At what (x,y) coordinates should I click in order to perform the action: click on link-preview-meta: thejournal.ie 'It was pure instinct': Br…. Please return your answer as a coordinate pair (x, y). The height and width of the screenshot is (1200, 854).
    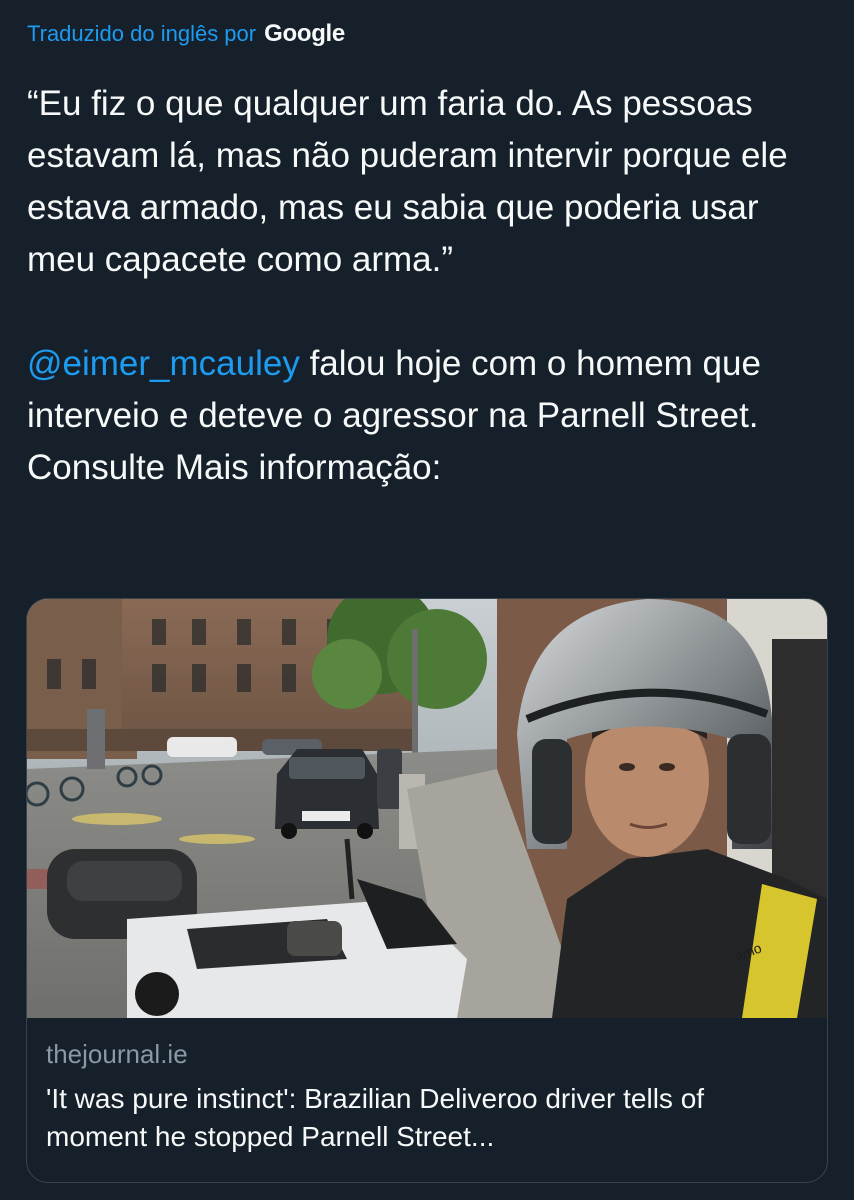
    Looking at the image, I should click on (427, 1097).